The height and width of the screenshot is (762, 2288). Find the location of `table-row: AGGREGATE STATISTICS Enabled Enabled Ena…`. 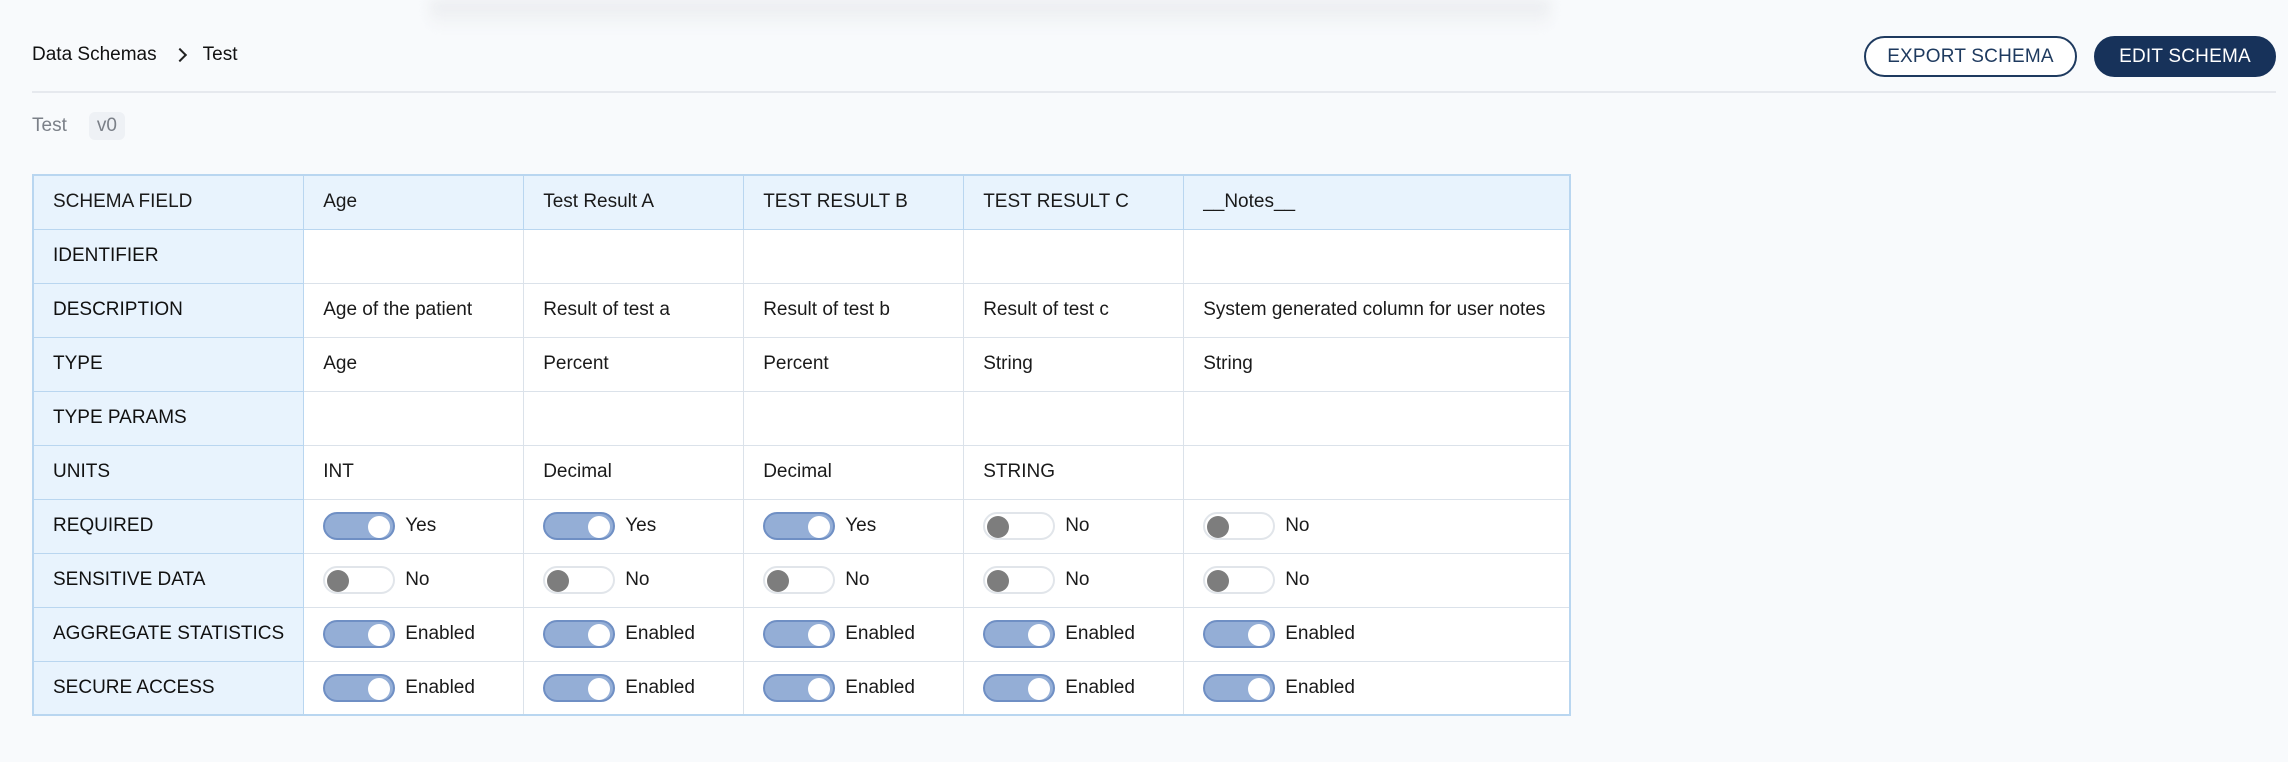

table-row: AGGREGATE STATISTICS Enabled Enabled Ena… is located at coordinates (801, 634).